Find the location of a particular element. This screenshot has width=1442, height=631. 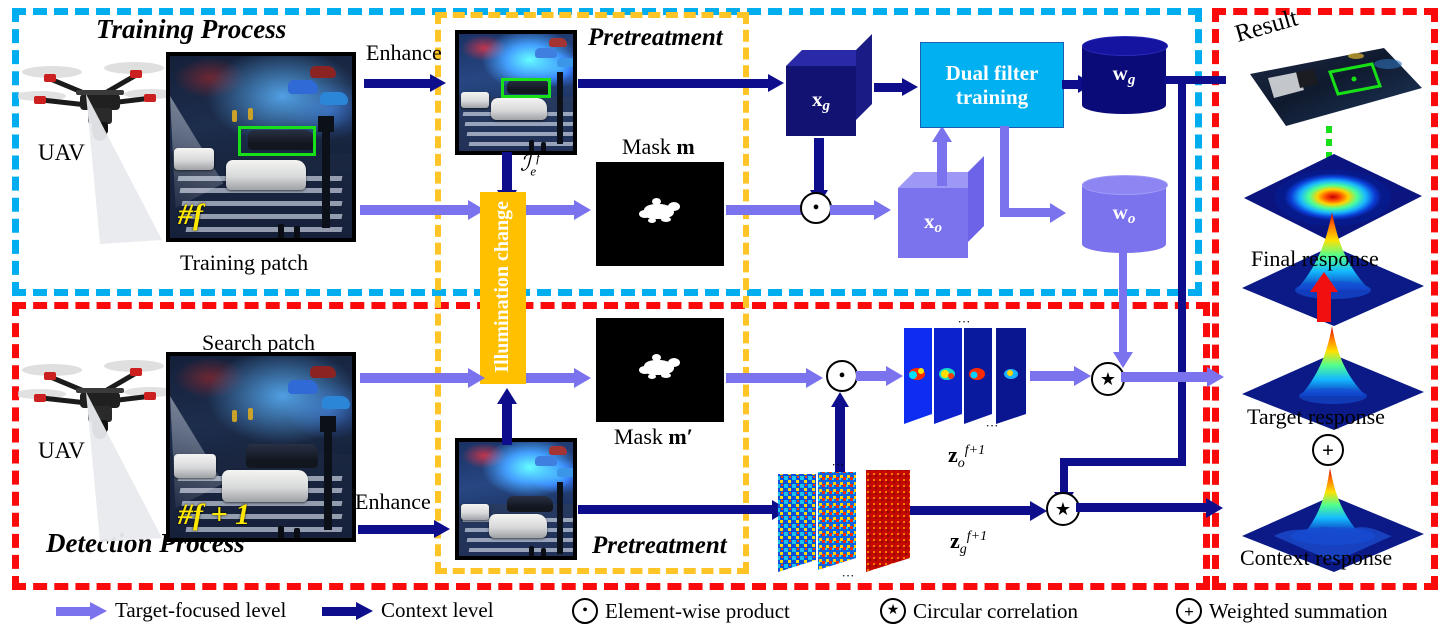

uav-label-detection: UAV is located at coordinates (61, 450).